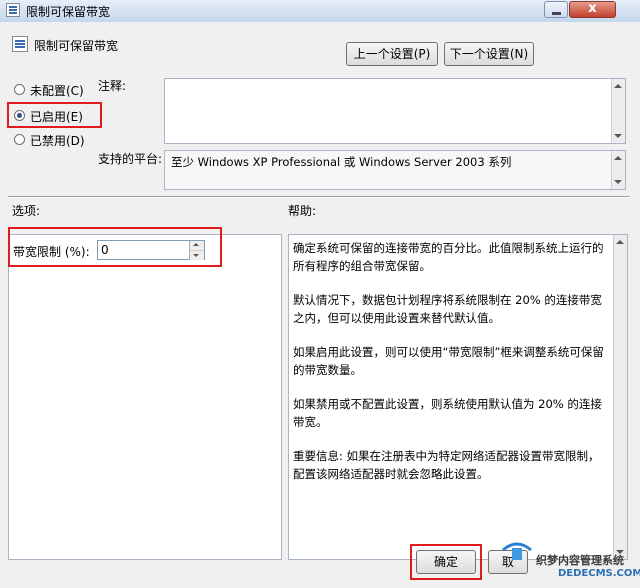 The image size is (640, 588). Describe the element at coordinates (448, 257) in the screenshot. I see `help-paragraph: 确定系统可保留的连接带宽的百分比。此值限制系统上运行的所有程序的组合带宽保留。` at that location.